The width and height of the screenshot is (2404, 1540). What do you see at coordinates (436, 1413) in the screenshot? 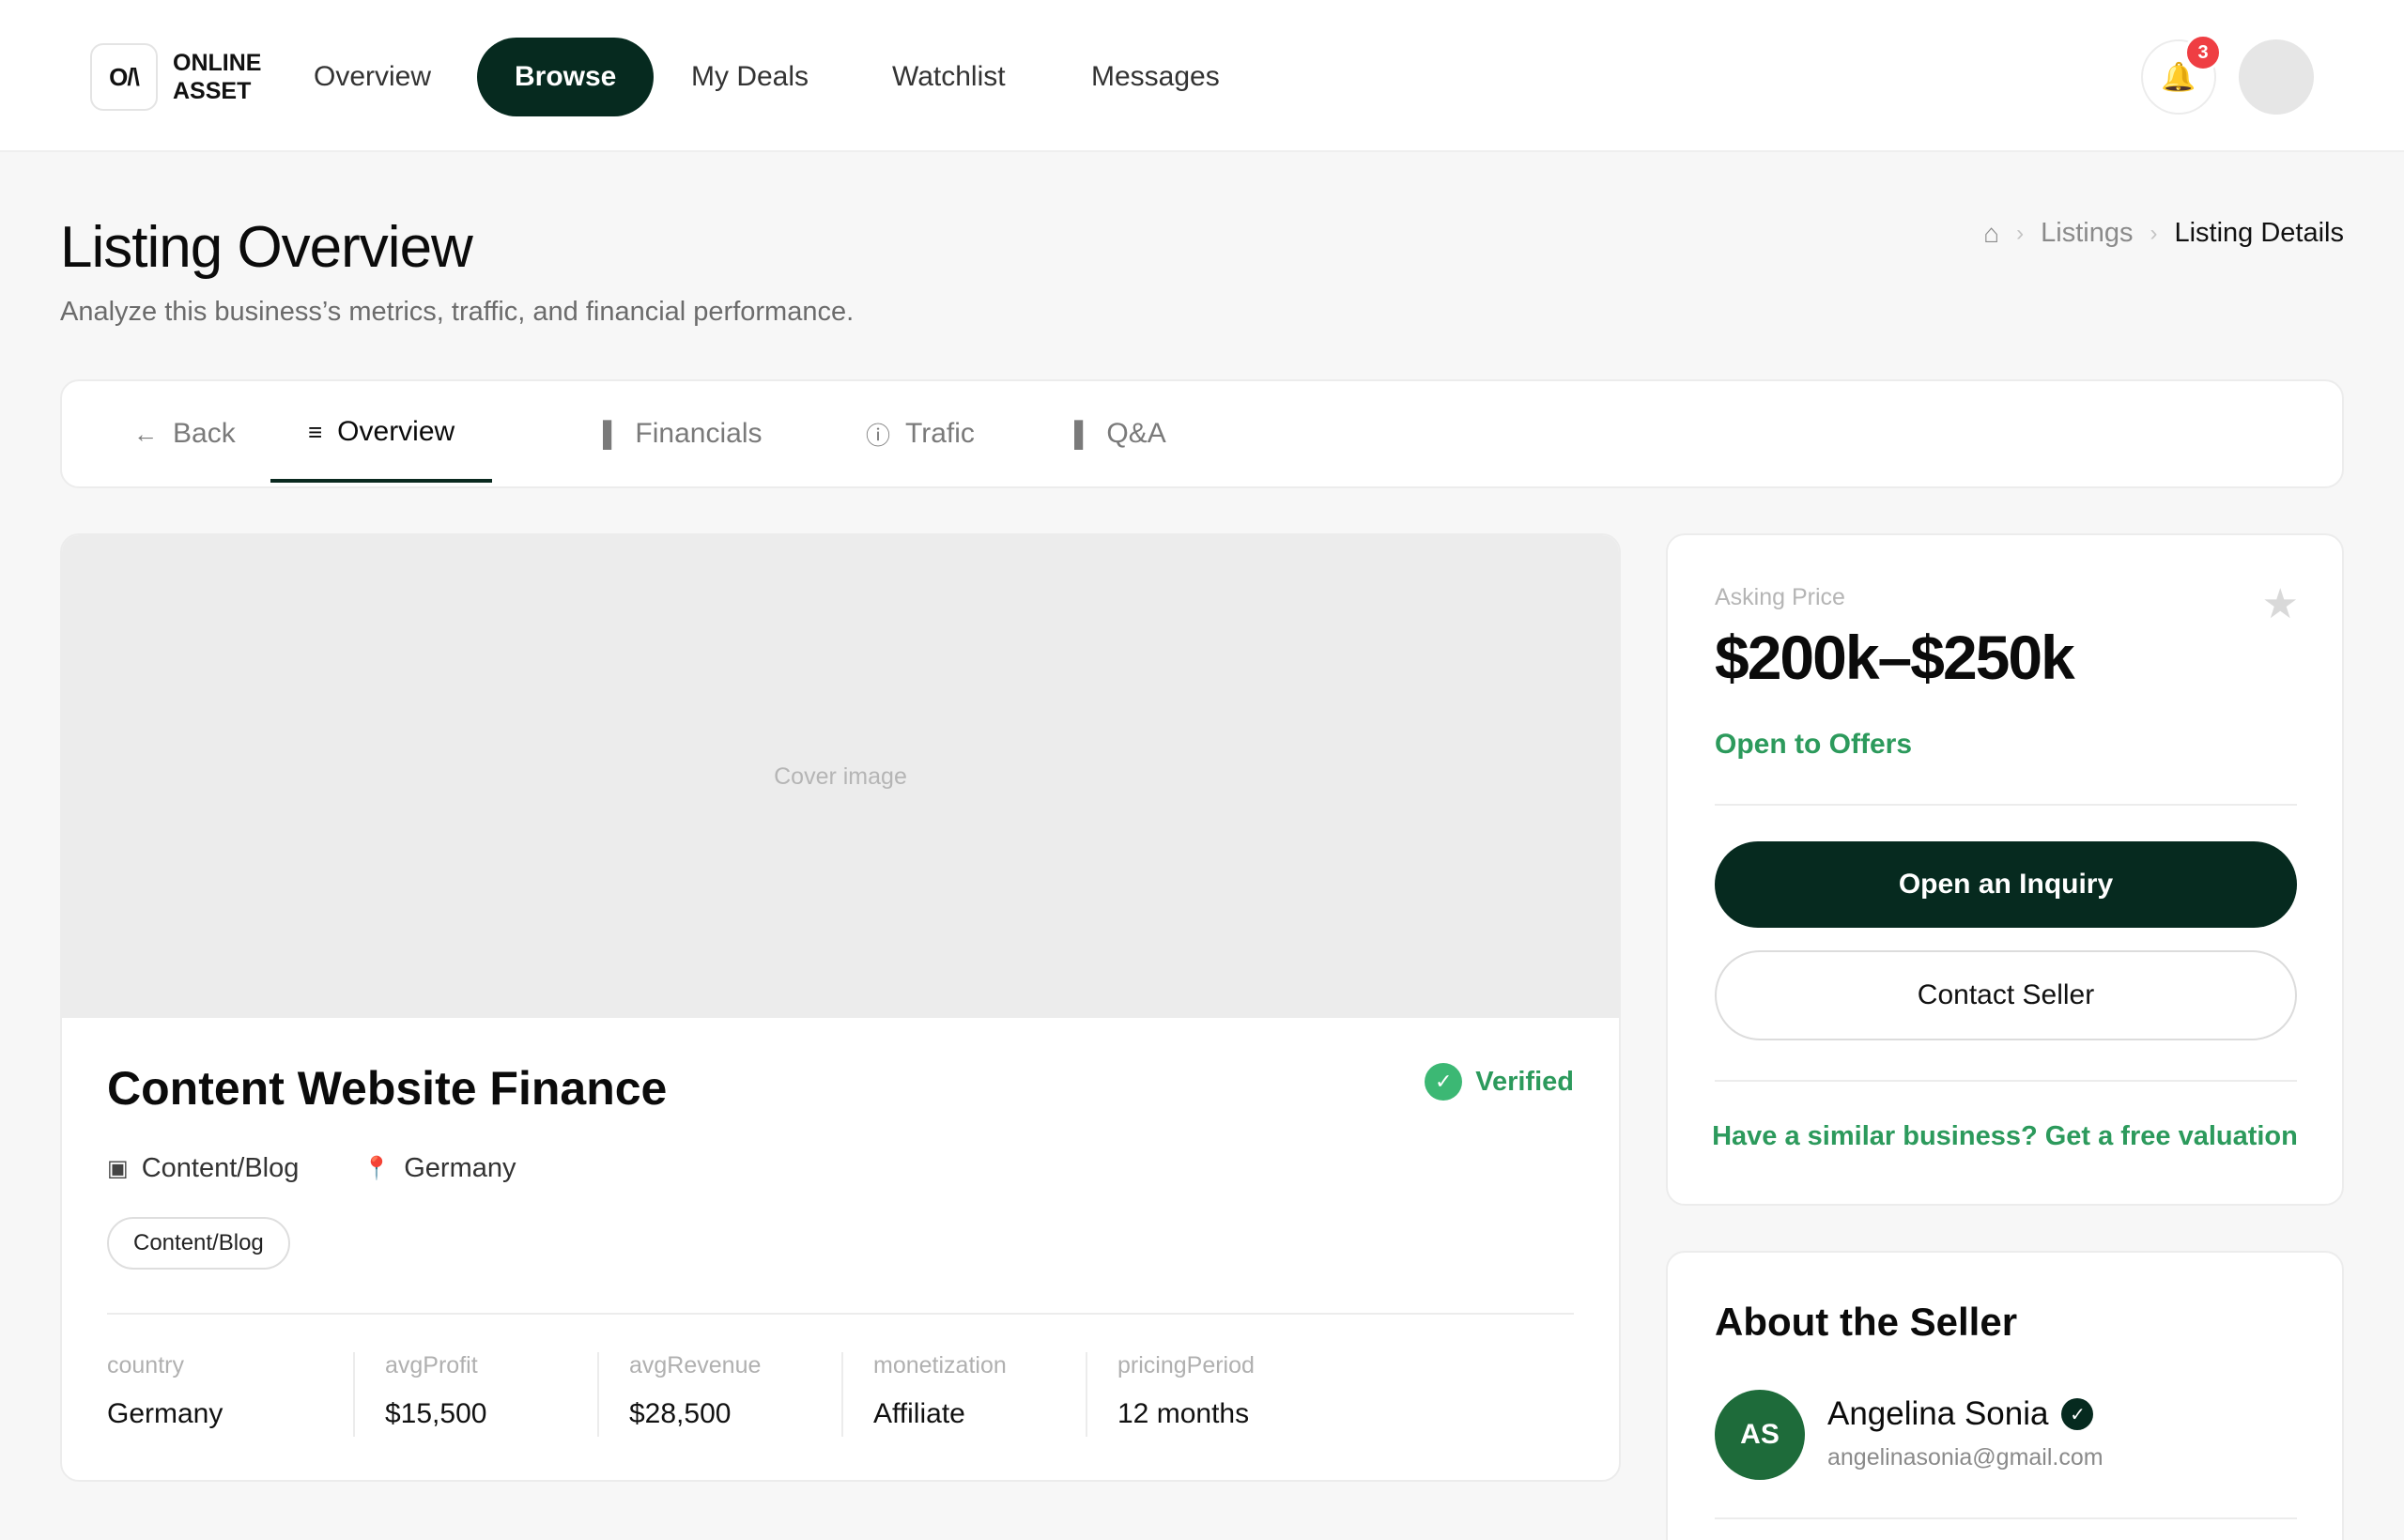
I see `stat-value: $15,500` at bounding box center [436, 1413].